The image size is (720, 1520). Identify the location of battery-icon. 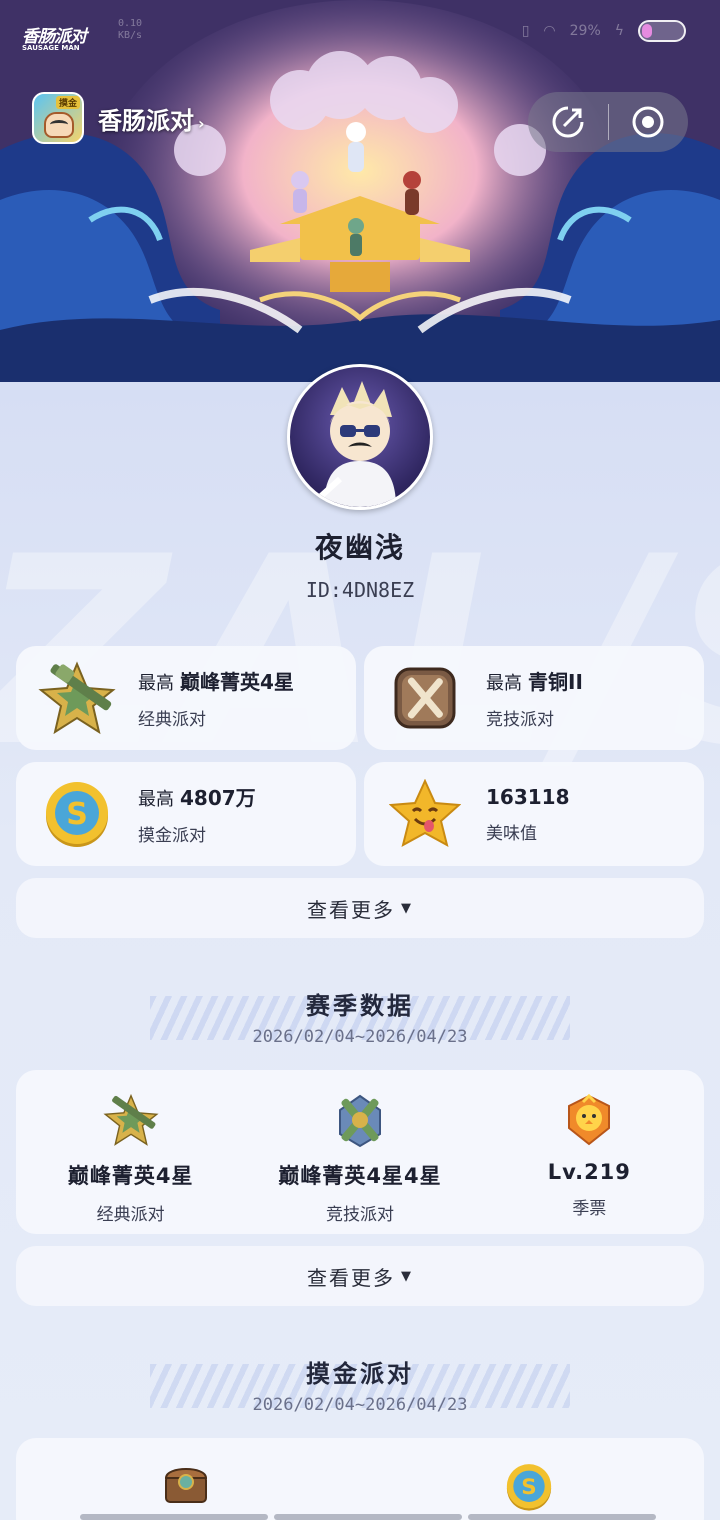
(662, 31).